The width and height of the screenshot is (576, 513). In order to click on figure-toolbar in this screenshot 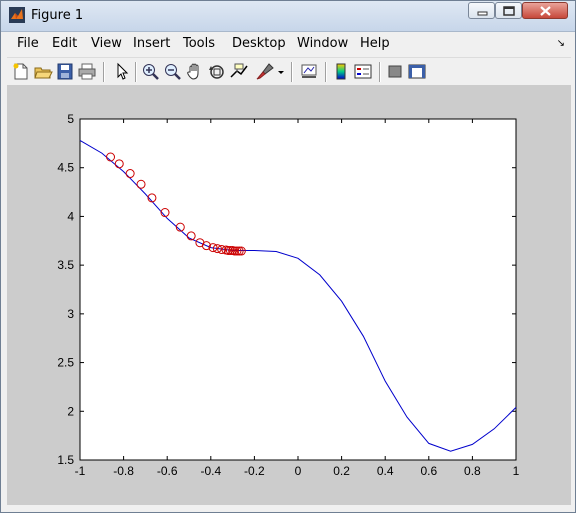, I will do `click(289, 71)`.